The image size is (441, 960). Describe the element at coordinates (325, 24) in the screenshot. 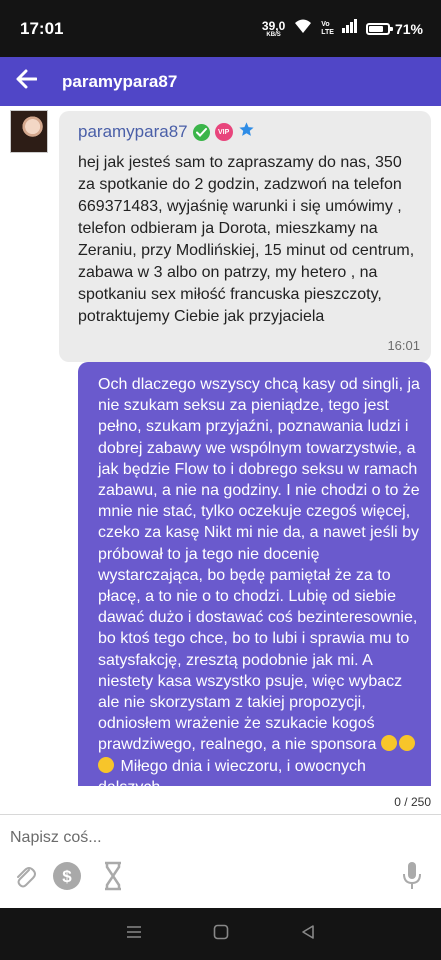

I see `volte-top: Vo` at that location.